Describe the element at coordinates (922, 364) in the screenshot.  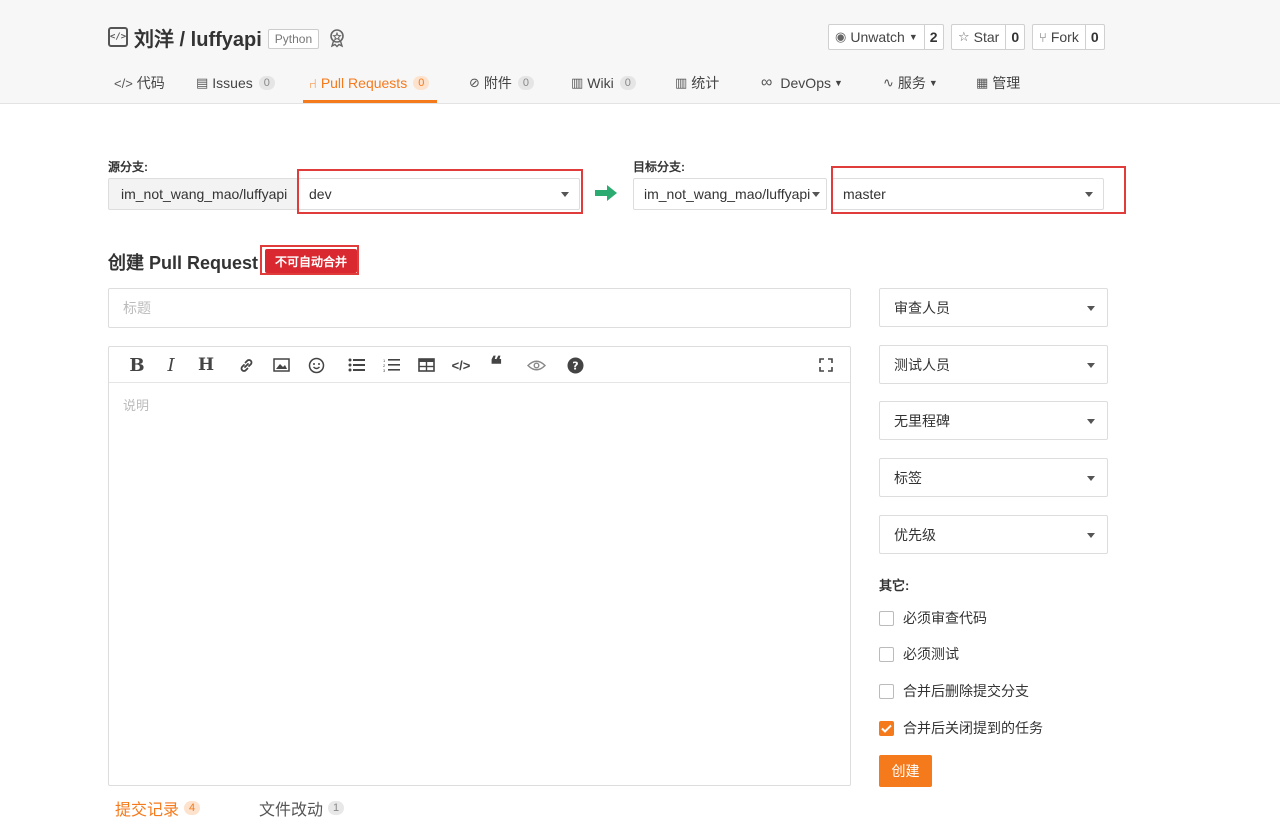
I see `testers-label: 测试人员` at that location.